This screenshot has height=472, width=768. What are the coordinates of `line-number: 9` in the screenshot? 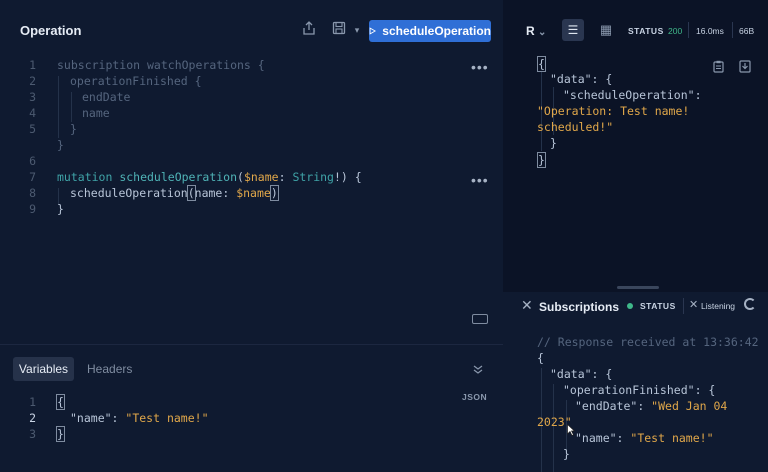 It's located at (32, 209).